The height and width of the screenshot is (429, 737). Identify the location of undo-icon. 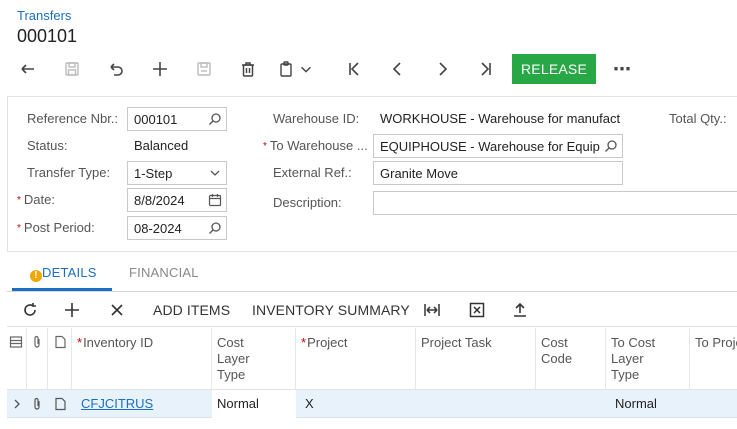
(116, 69).